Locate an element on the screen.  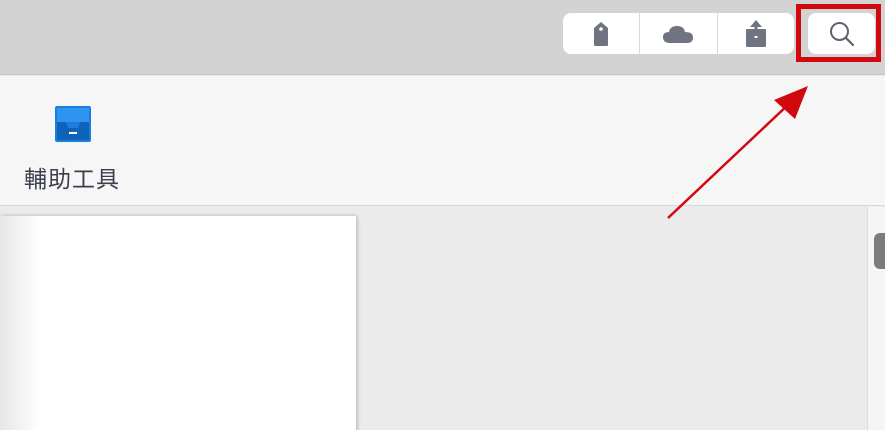
cloud-button is located at coordinates (679, 33).